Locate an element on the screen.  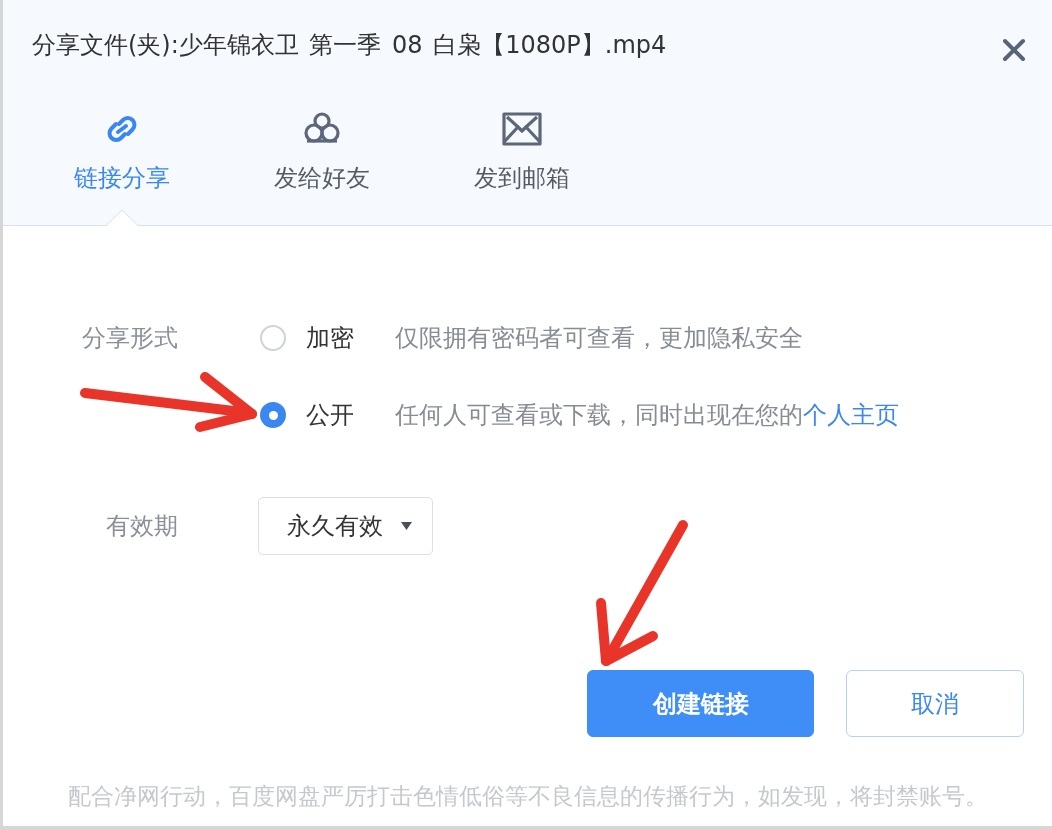
field-label: 分享形式 is located at coordinates (129, 338).